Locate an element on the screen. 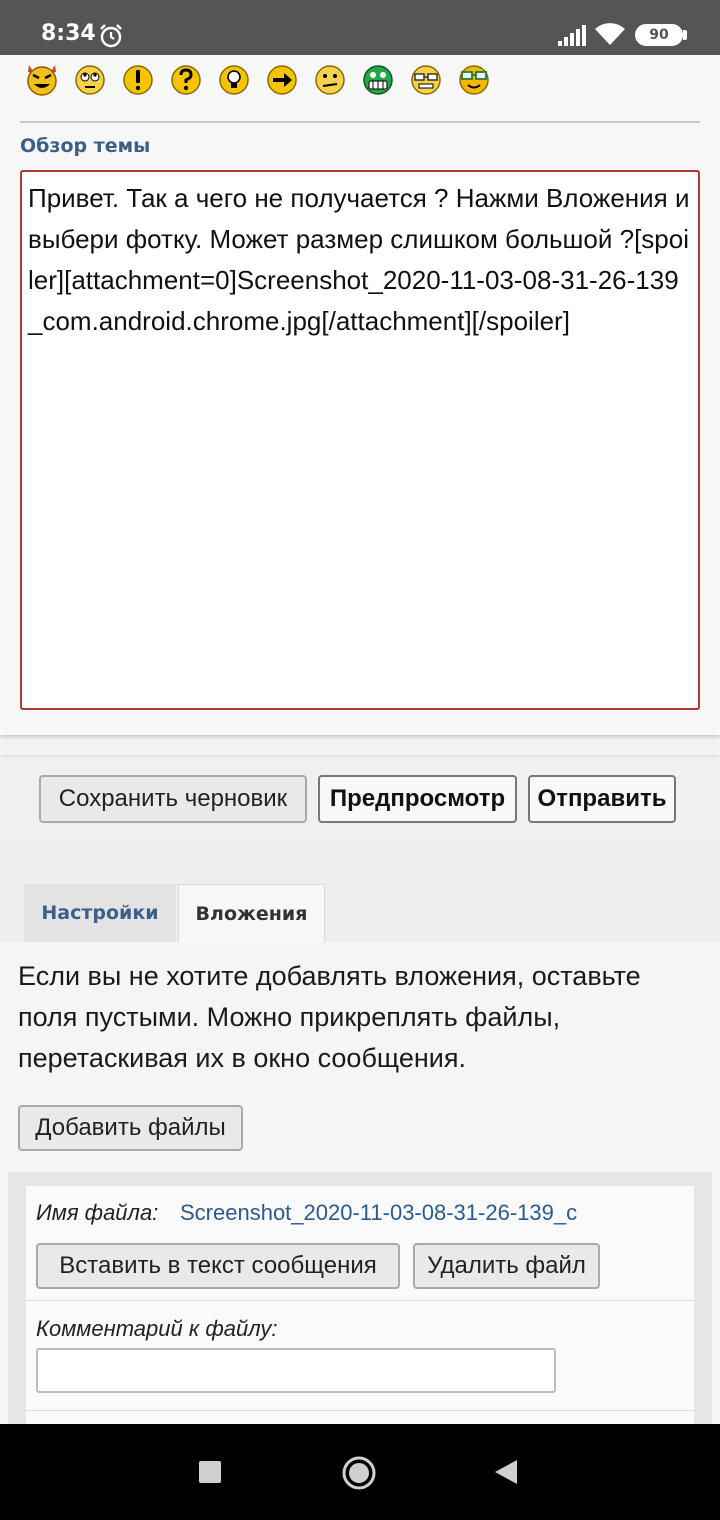  neutral-smiley is located at coordinates (330, 79).